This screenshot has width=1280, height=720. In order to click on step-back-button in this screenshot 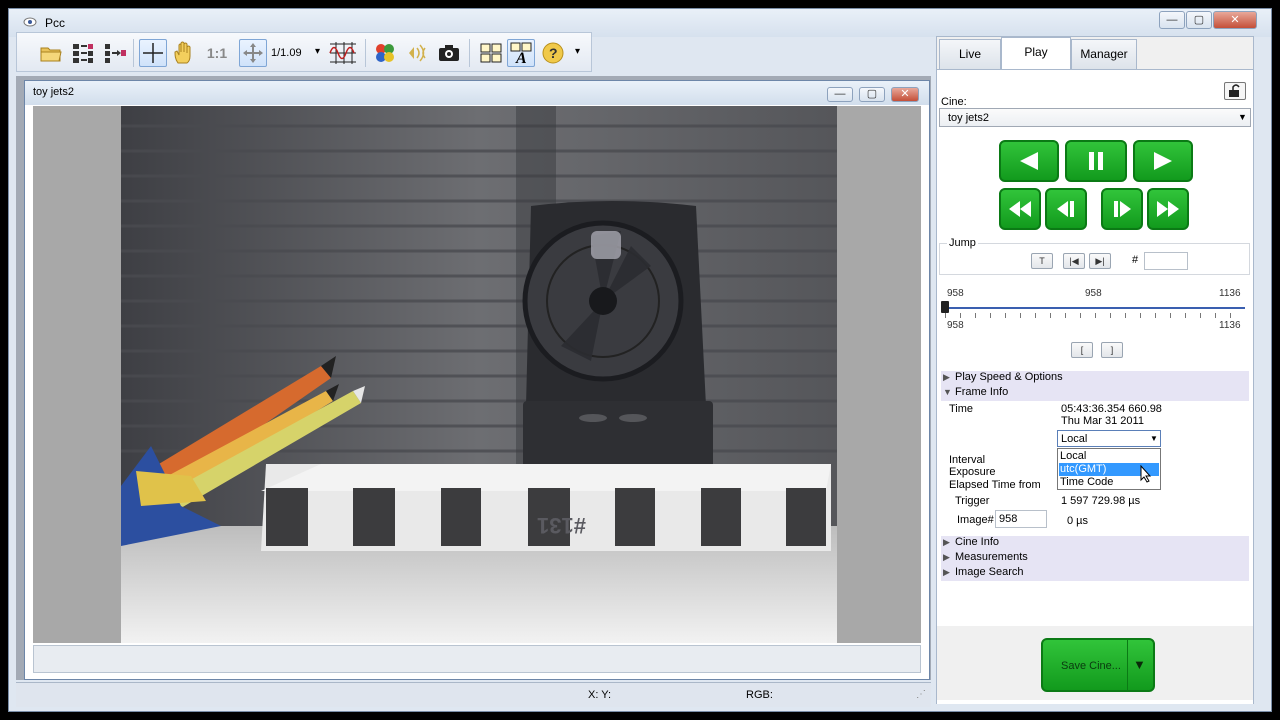, I will do `click(1066, 209)`.